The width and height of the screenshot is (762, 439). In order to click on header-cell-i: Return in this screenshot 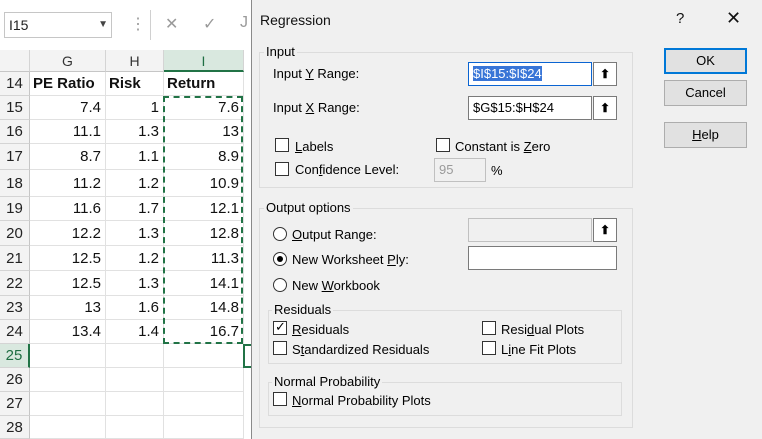, I will do `click(204, 84)`.